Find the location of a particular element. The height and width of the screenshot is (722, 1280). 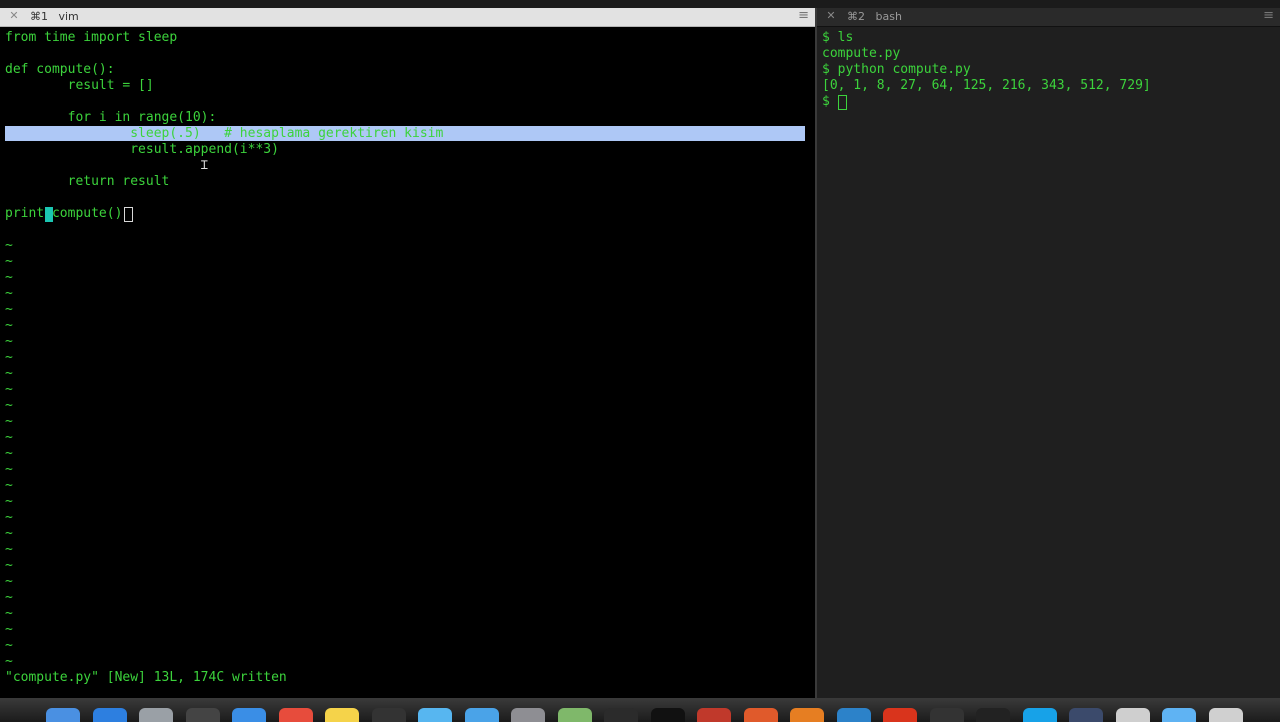

terminal-cursor is located at coordinates (842, 102).